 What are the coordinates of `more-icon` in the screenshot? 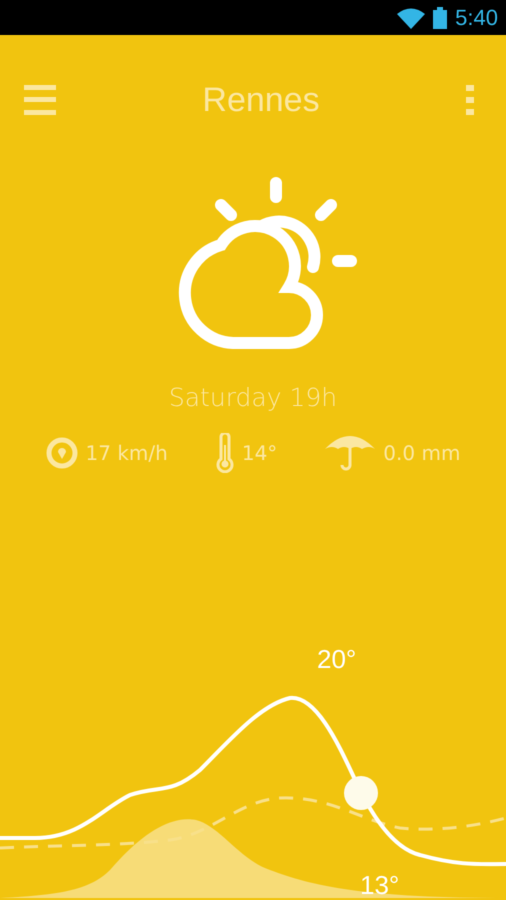 It's located at (470, 100).